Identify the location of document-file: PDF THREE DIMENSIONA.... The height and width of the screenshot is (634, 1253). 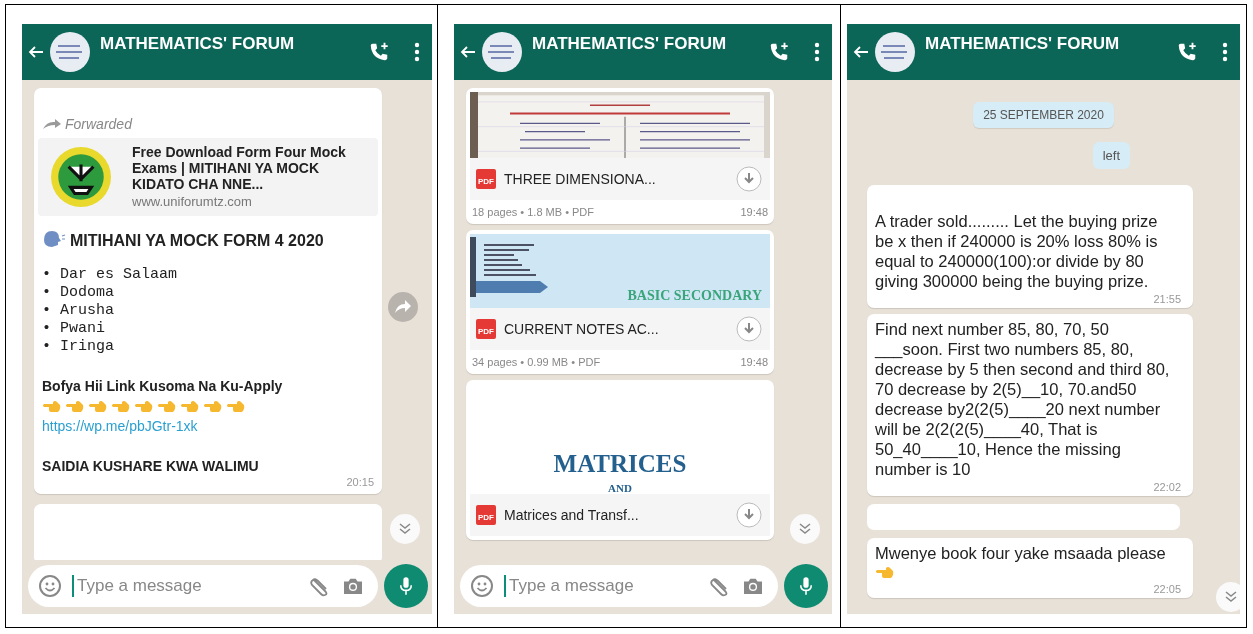
(620, 179).